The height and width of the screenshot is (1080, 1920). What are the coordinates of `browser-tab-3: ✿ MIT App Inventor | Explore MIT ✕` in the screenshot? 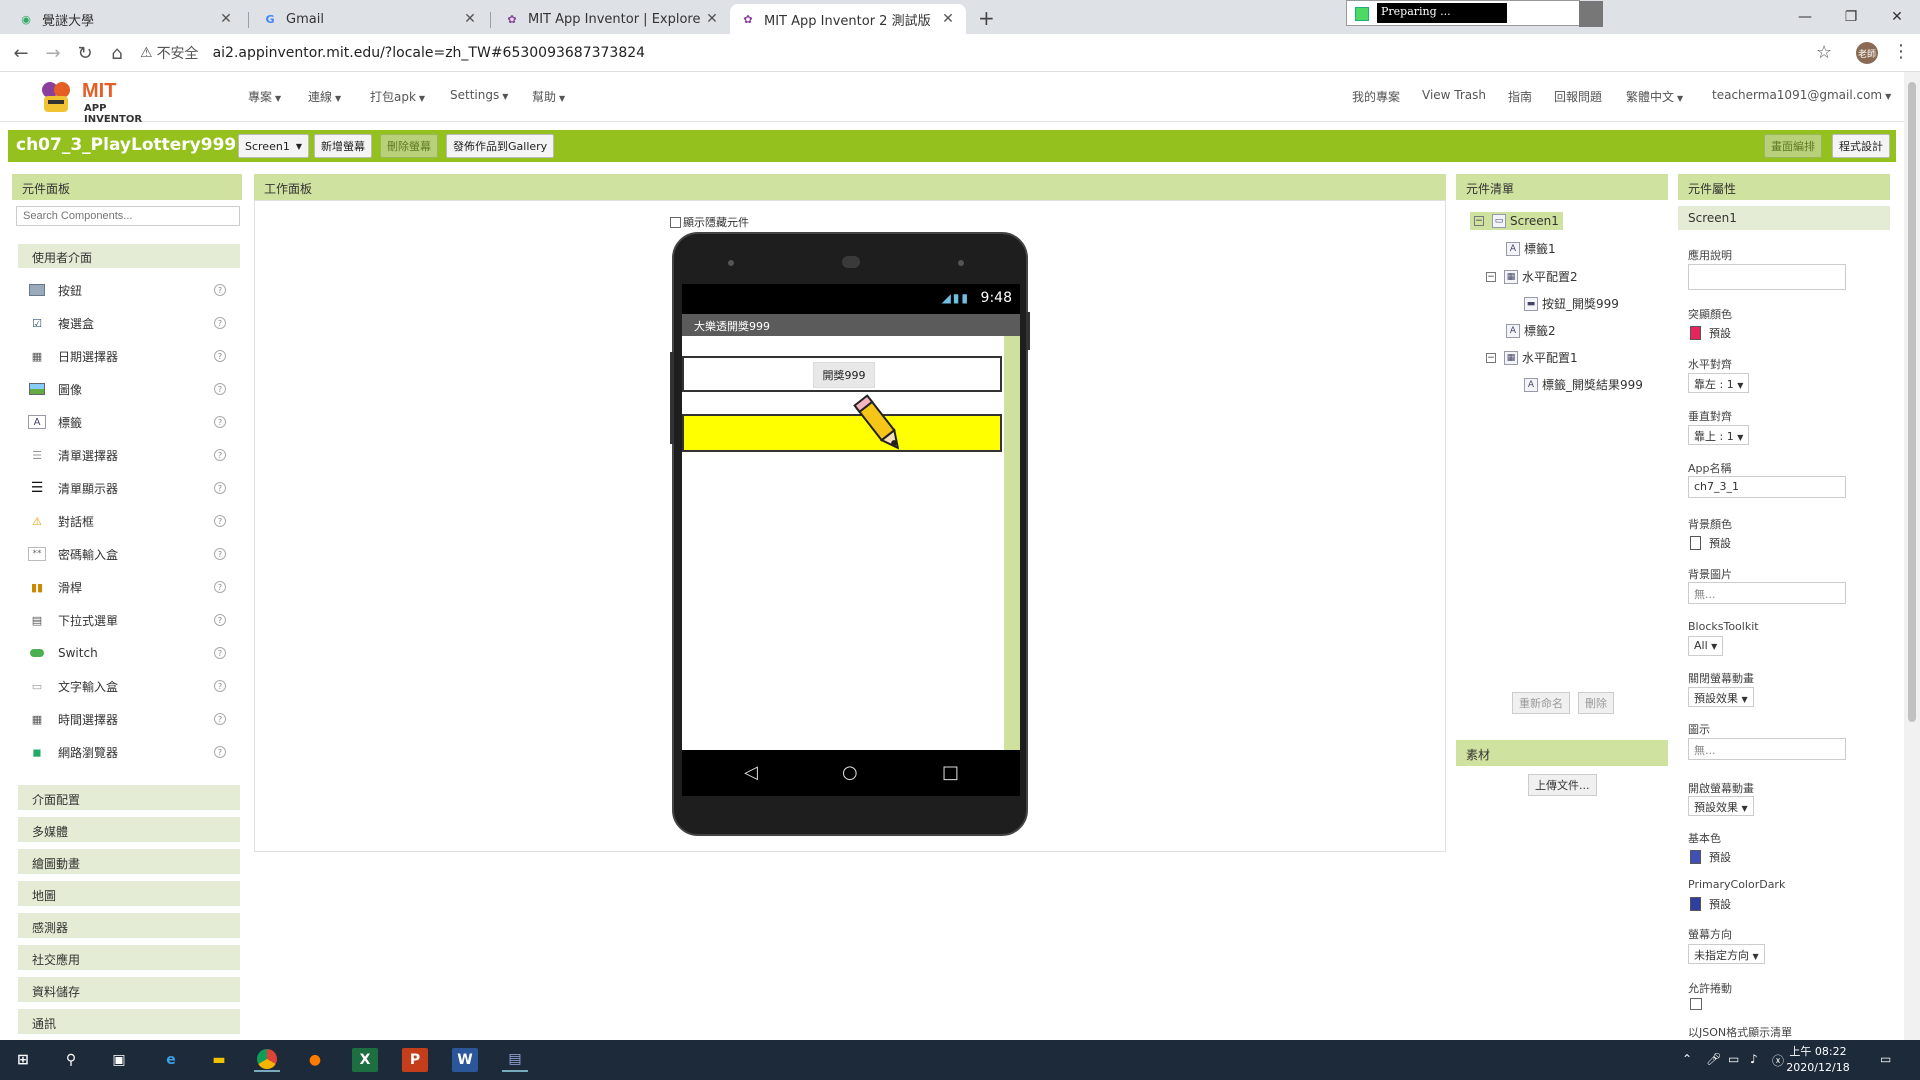 It's located at (612, 19).